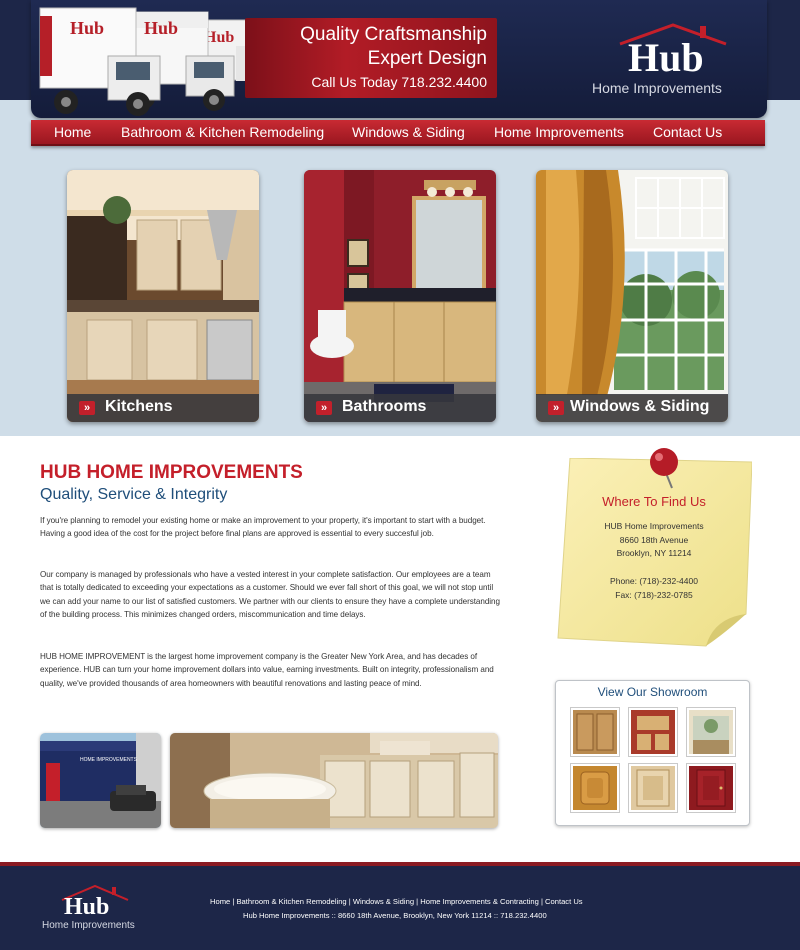 The image size is (800, 950). Describe the element at coordinates (222, 132) in the screenshot. I see `nav-bathroom-kitchen-remodeling: Bathroom & Kitchen Remodeling` at that location.